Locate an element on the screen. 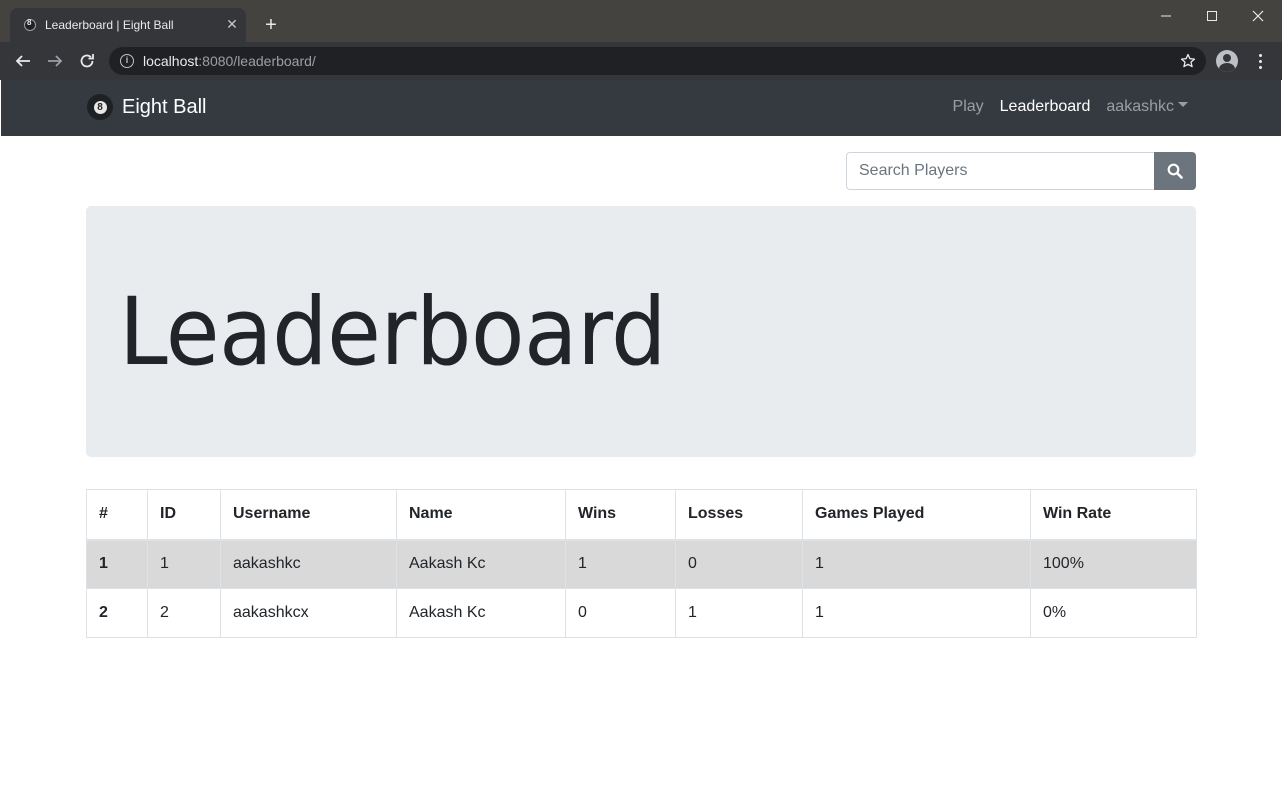  eight-ball-number: 8 is located at coordinates (100, 107).